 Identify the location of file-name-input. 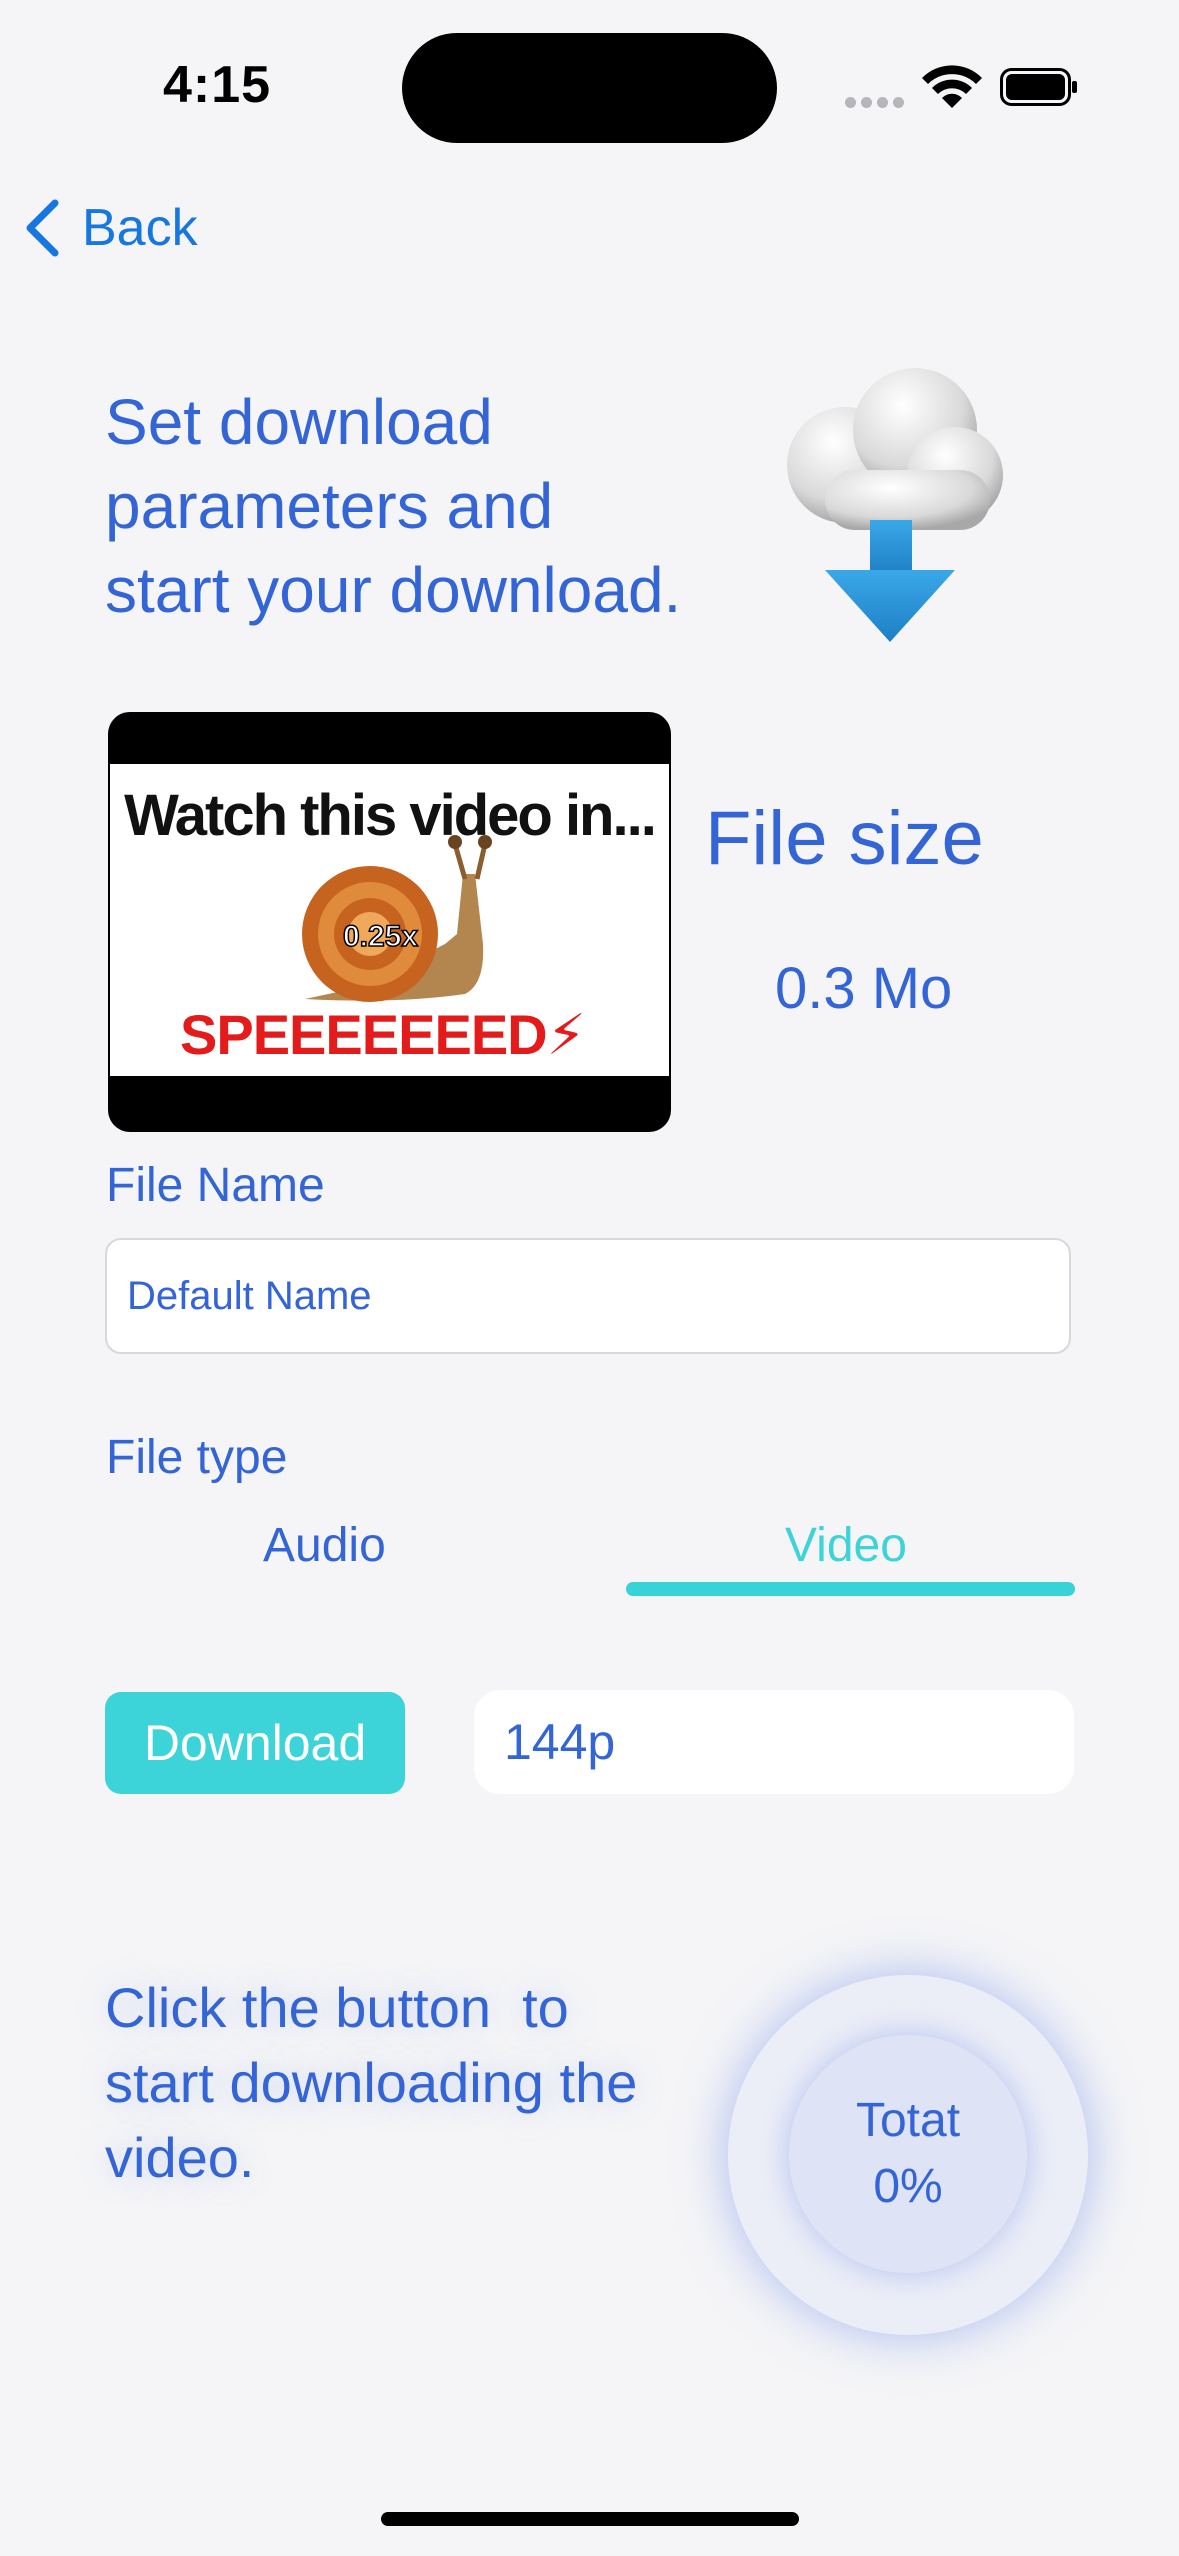
(588, 1296).